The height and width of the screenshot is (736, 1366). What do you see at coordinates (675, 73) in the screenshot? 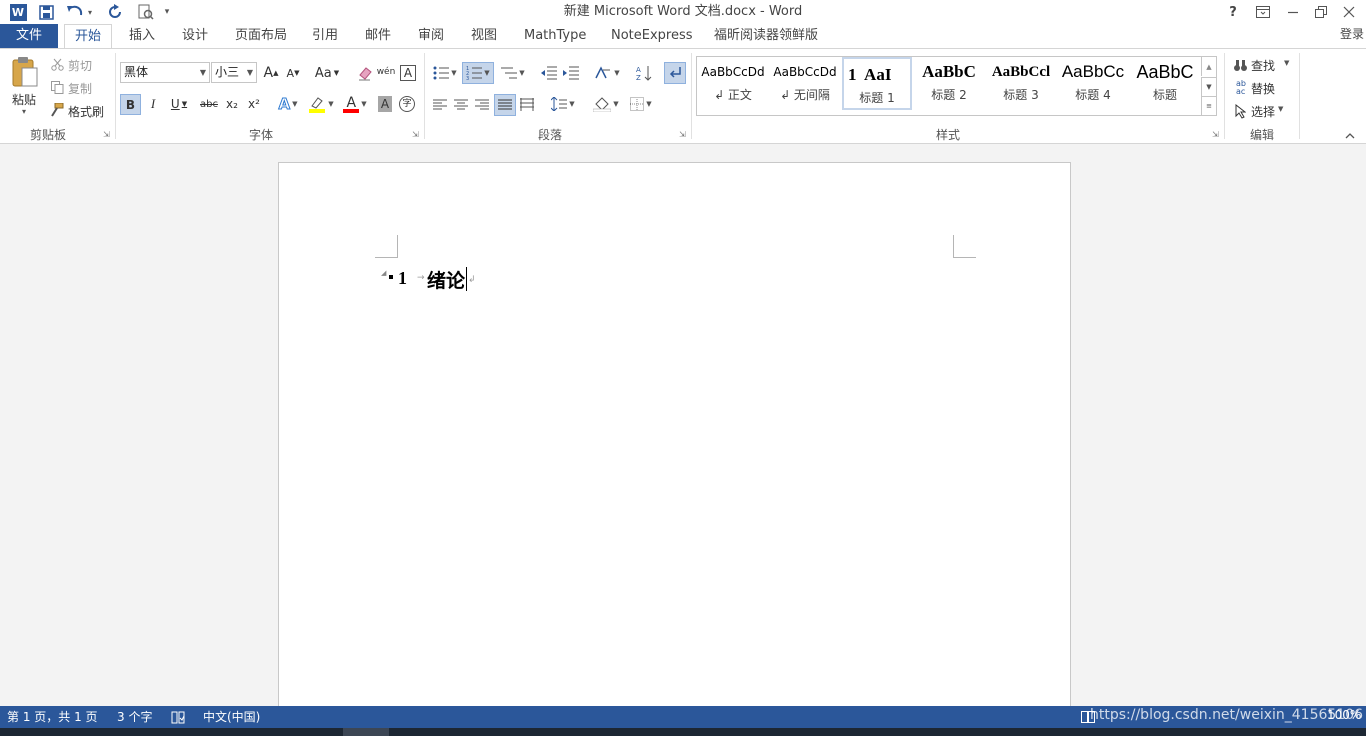
I see `show-hide-marks-icon` at bounding box center [675, 73].